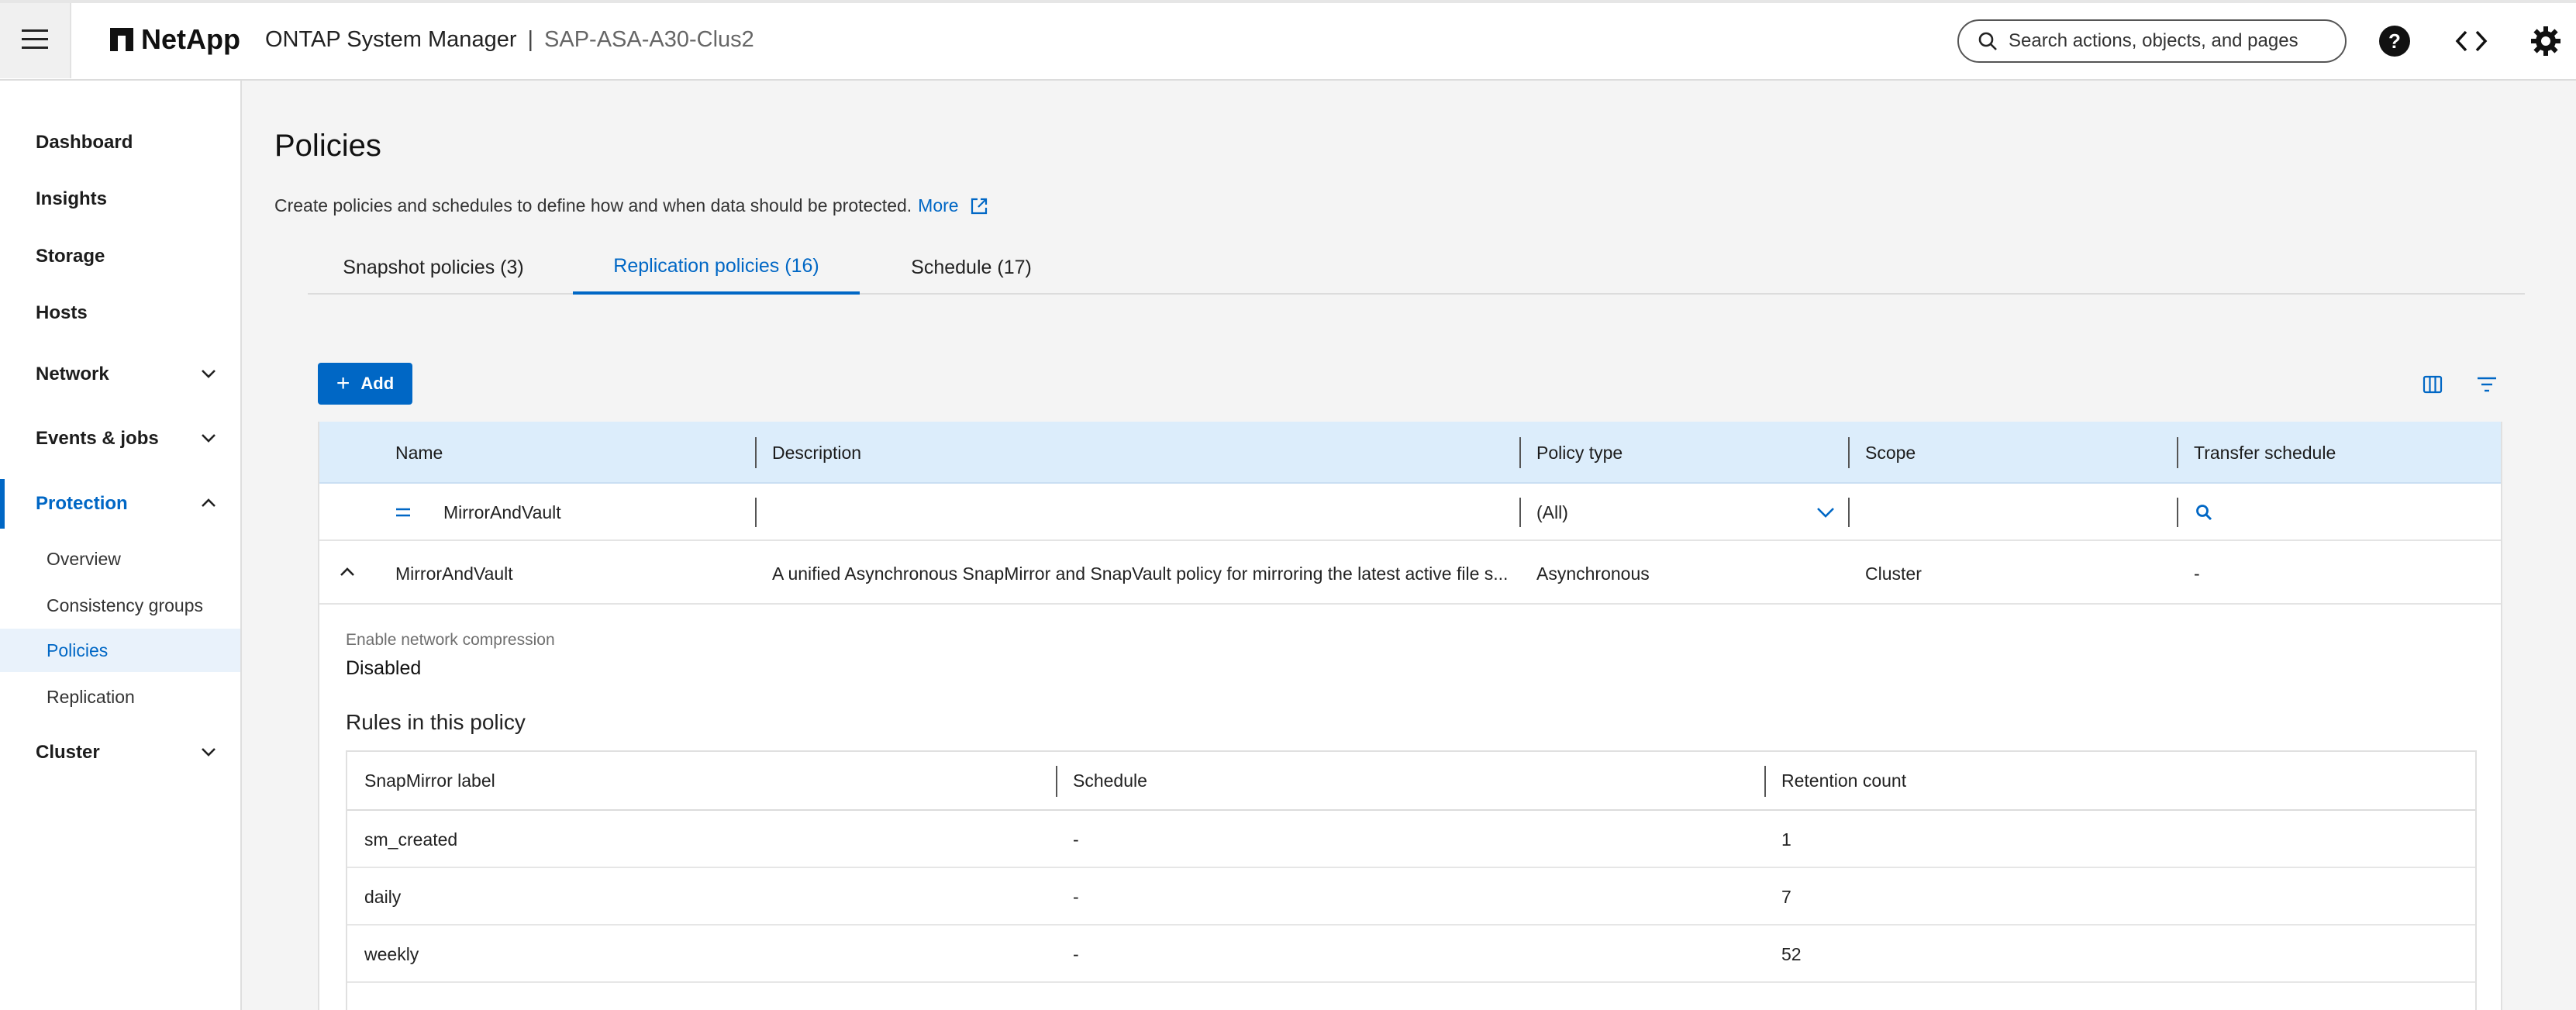  Describe the element at coordinates (1288, 1) in the screenshot. I see `top-border` at that location.